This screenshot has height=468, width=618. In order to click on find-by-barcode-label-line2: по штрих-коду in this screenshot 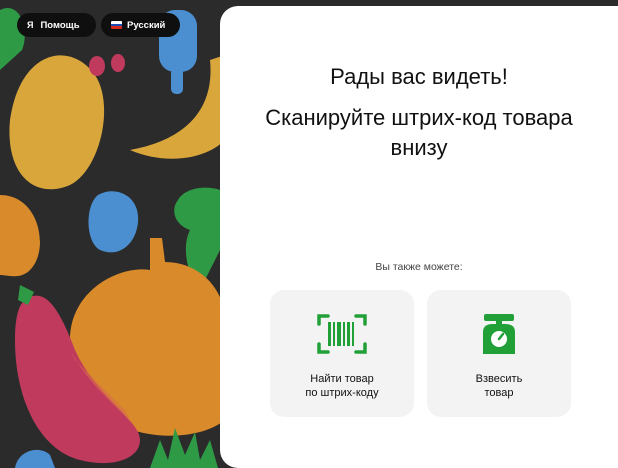, I will do `click(342, 393)`.